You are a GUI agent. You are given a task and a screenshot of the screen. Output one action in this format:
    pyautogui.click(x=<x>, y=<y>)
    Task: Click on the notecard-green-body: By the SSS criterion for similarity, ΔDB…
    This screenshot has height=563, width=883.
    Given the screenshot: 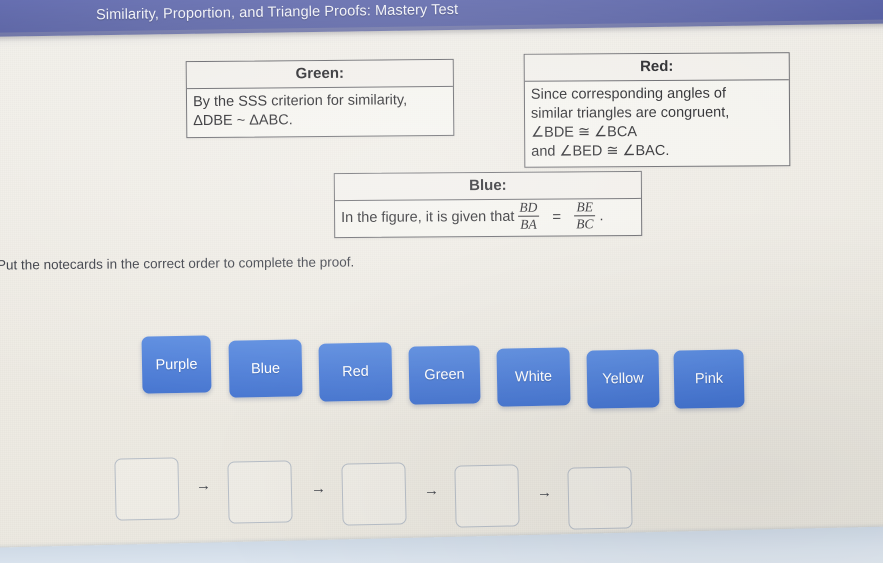 What is the action you would take?
    pyautogui.click(x=300, y=110)
    